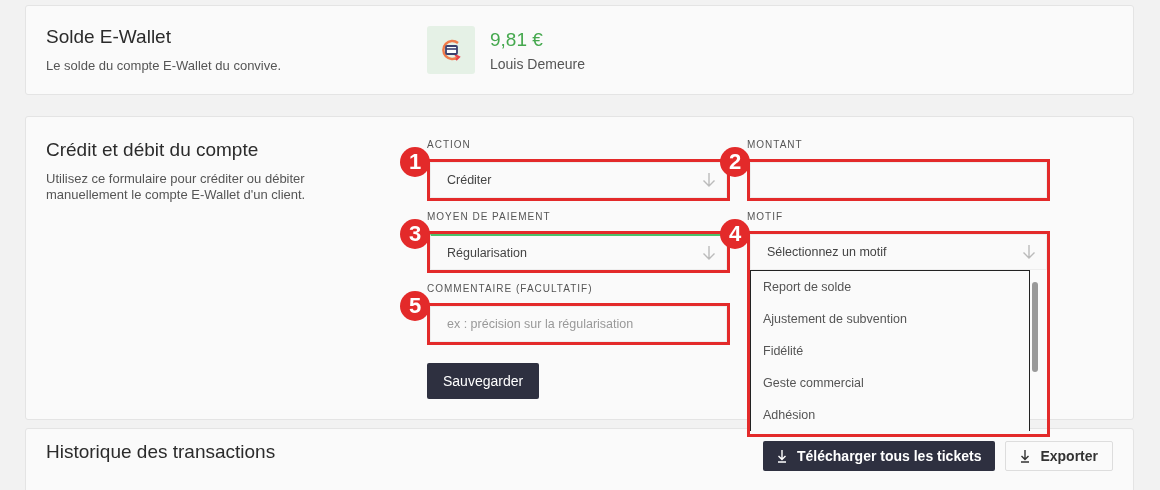 This screenshot has width=1160, height=490. What do you see at coordinates (890, 319) in the screenshot?
I see `dropdown-option: Ajustement de subvention` at bounding box center [890, 319].